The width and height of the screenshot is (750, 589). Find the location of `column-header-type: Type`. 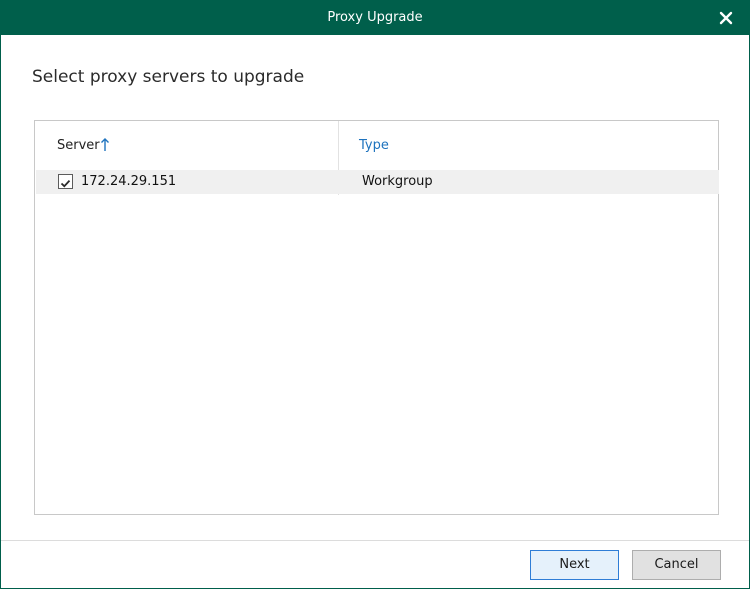

column-header-type: Type is located at coordinates (374, 145).